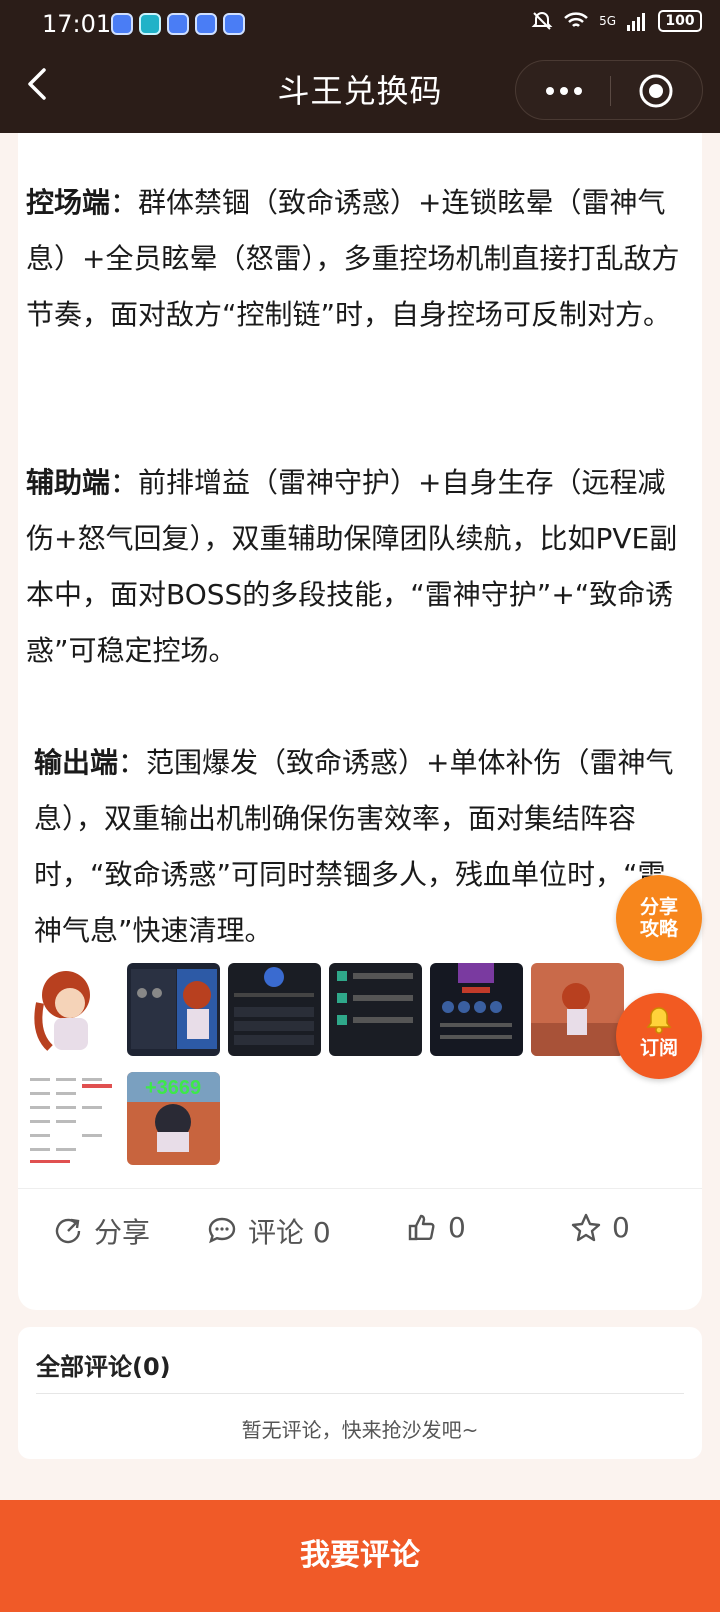 This screenshot has width=720, height=1612. Describe the element at coordinates (436, 1227) in the screenshot. I see `like-action-button: 0` at that location.